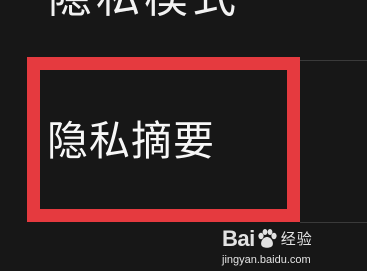  Describe the element at coordinates (144, 10) in the screenshot. I see `page-title: 隐私模式` at that location.